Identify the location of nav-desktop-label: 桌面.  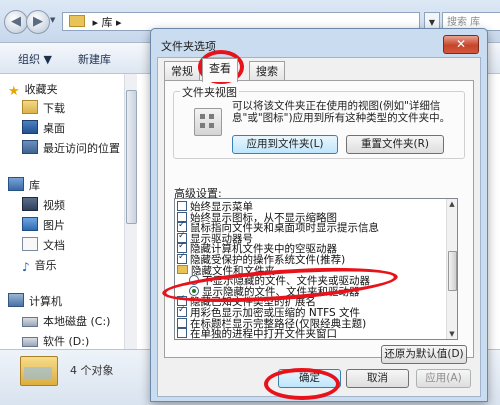
(54, 128).